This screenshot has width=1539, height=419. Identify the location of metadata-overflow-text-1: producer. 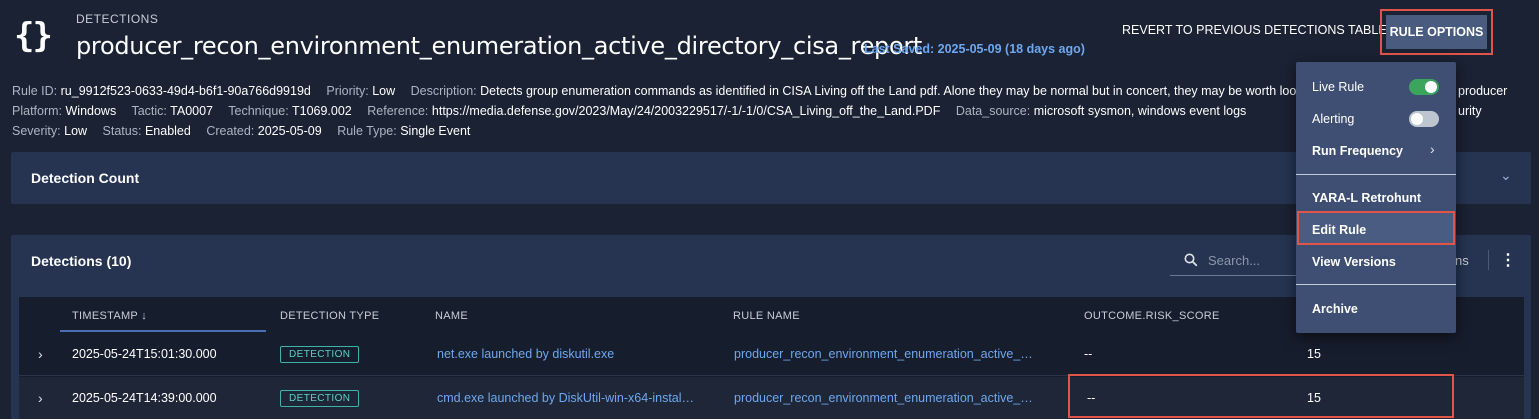
(1483, 91).